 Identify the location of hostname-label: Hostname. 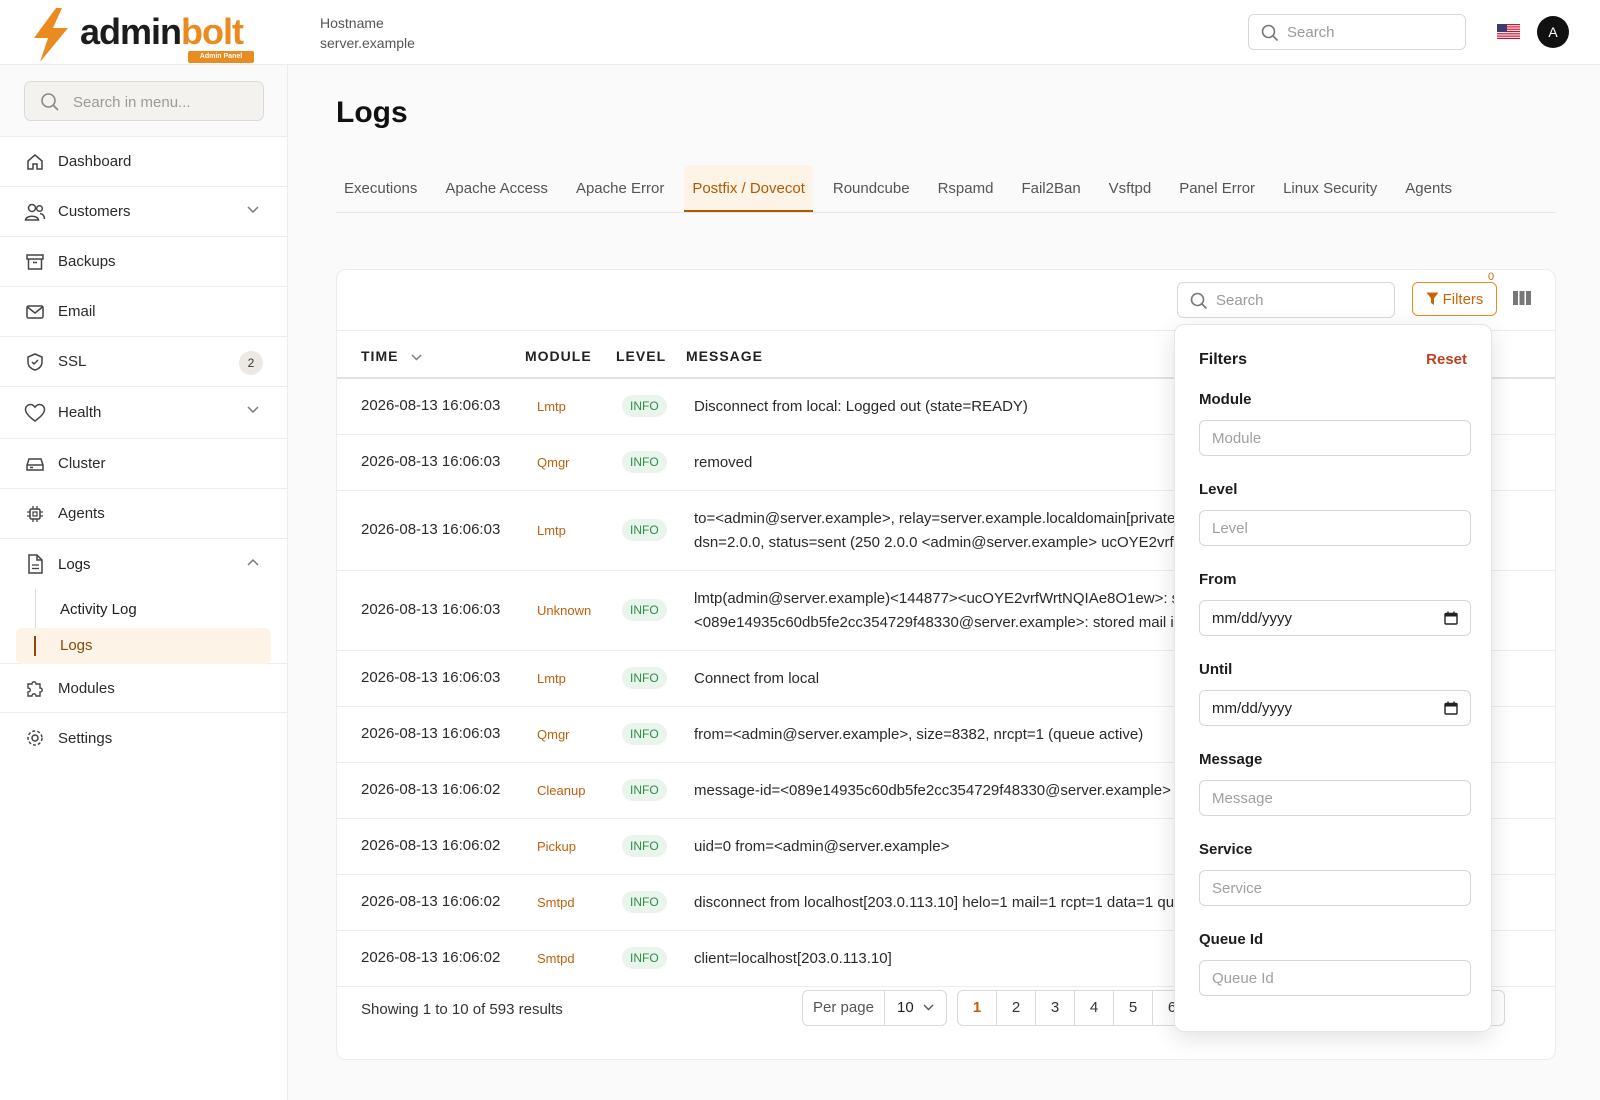
(352, 23).